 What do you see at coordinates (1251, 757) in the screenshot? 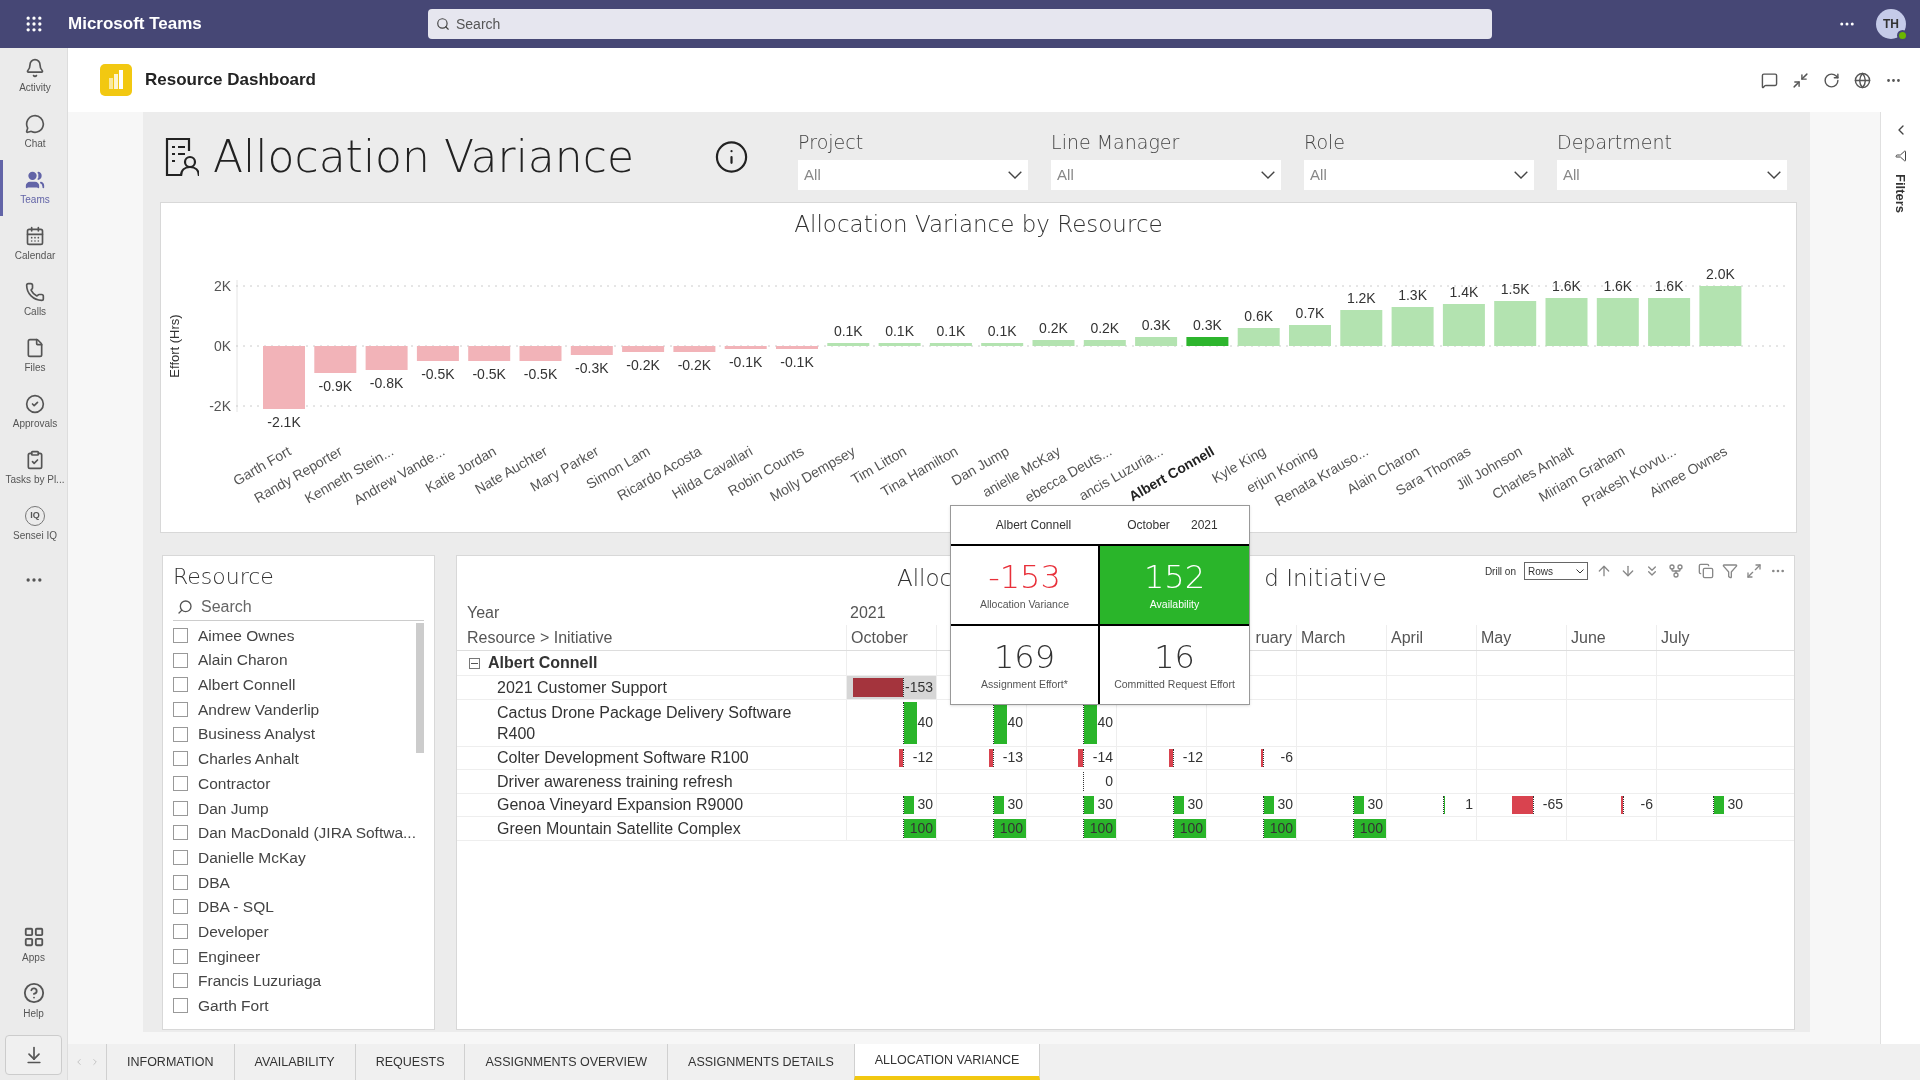
I see `matrix-cell: -6` at bounding box center [1251, 757].